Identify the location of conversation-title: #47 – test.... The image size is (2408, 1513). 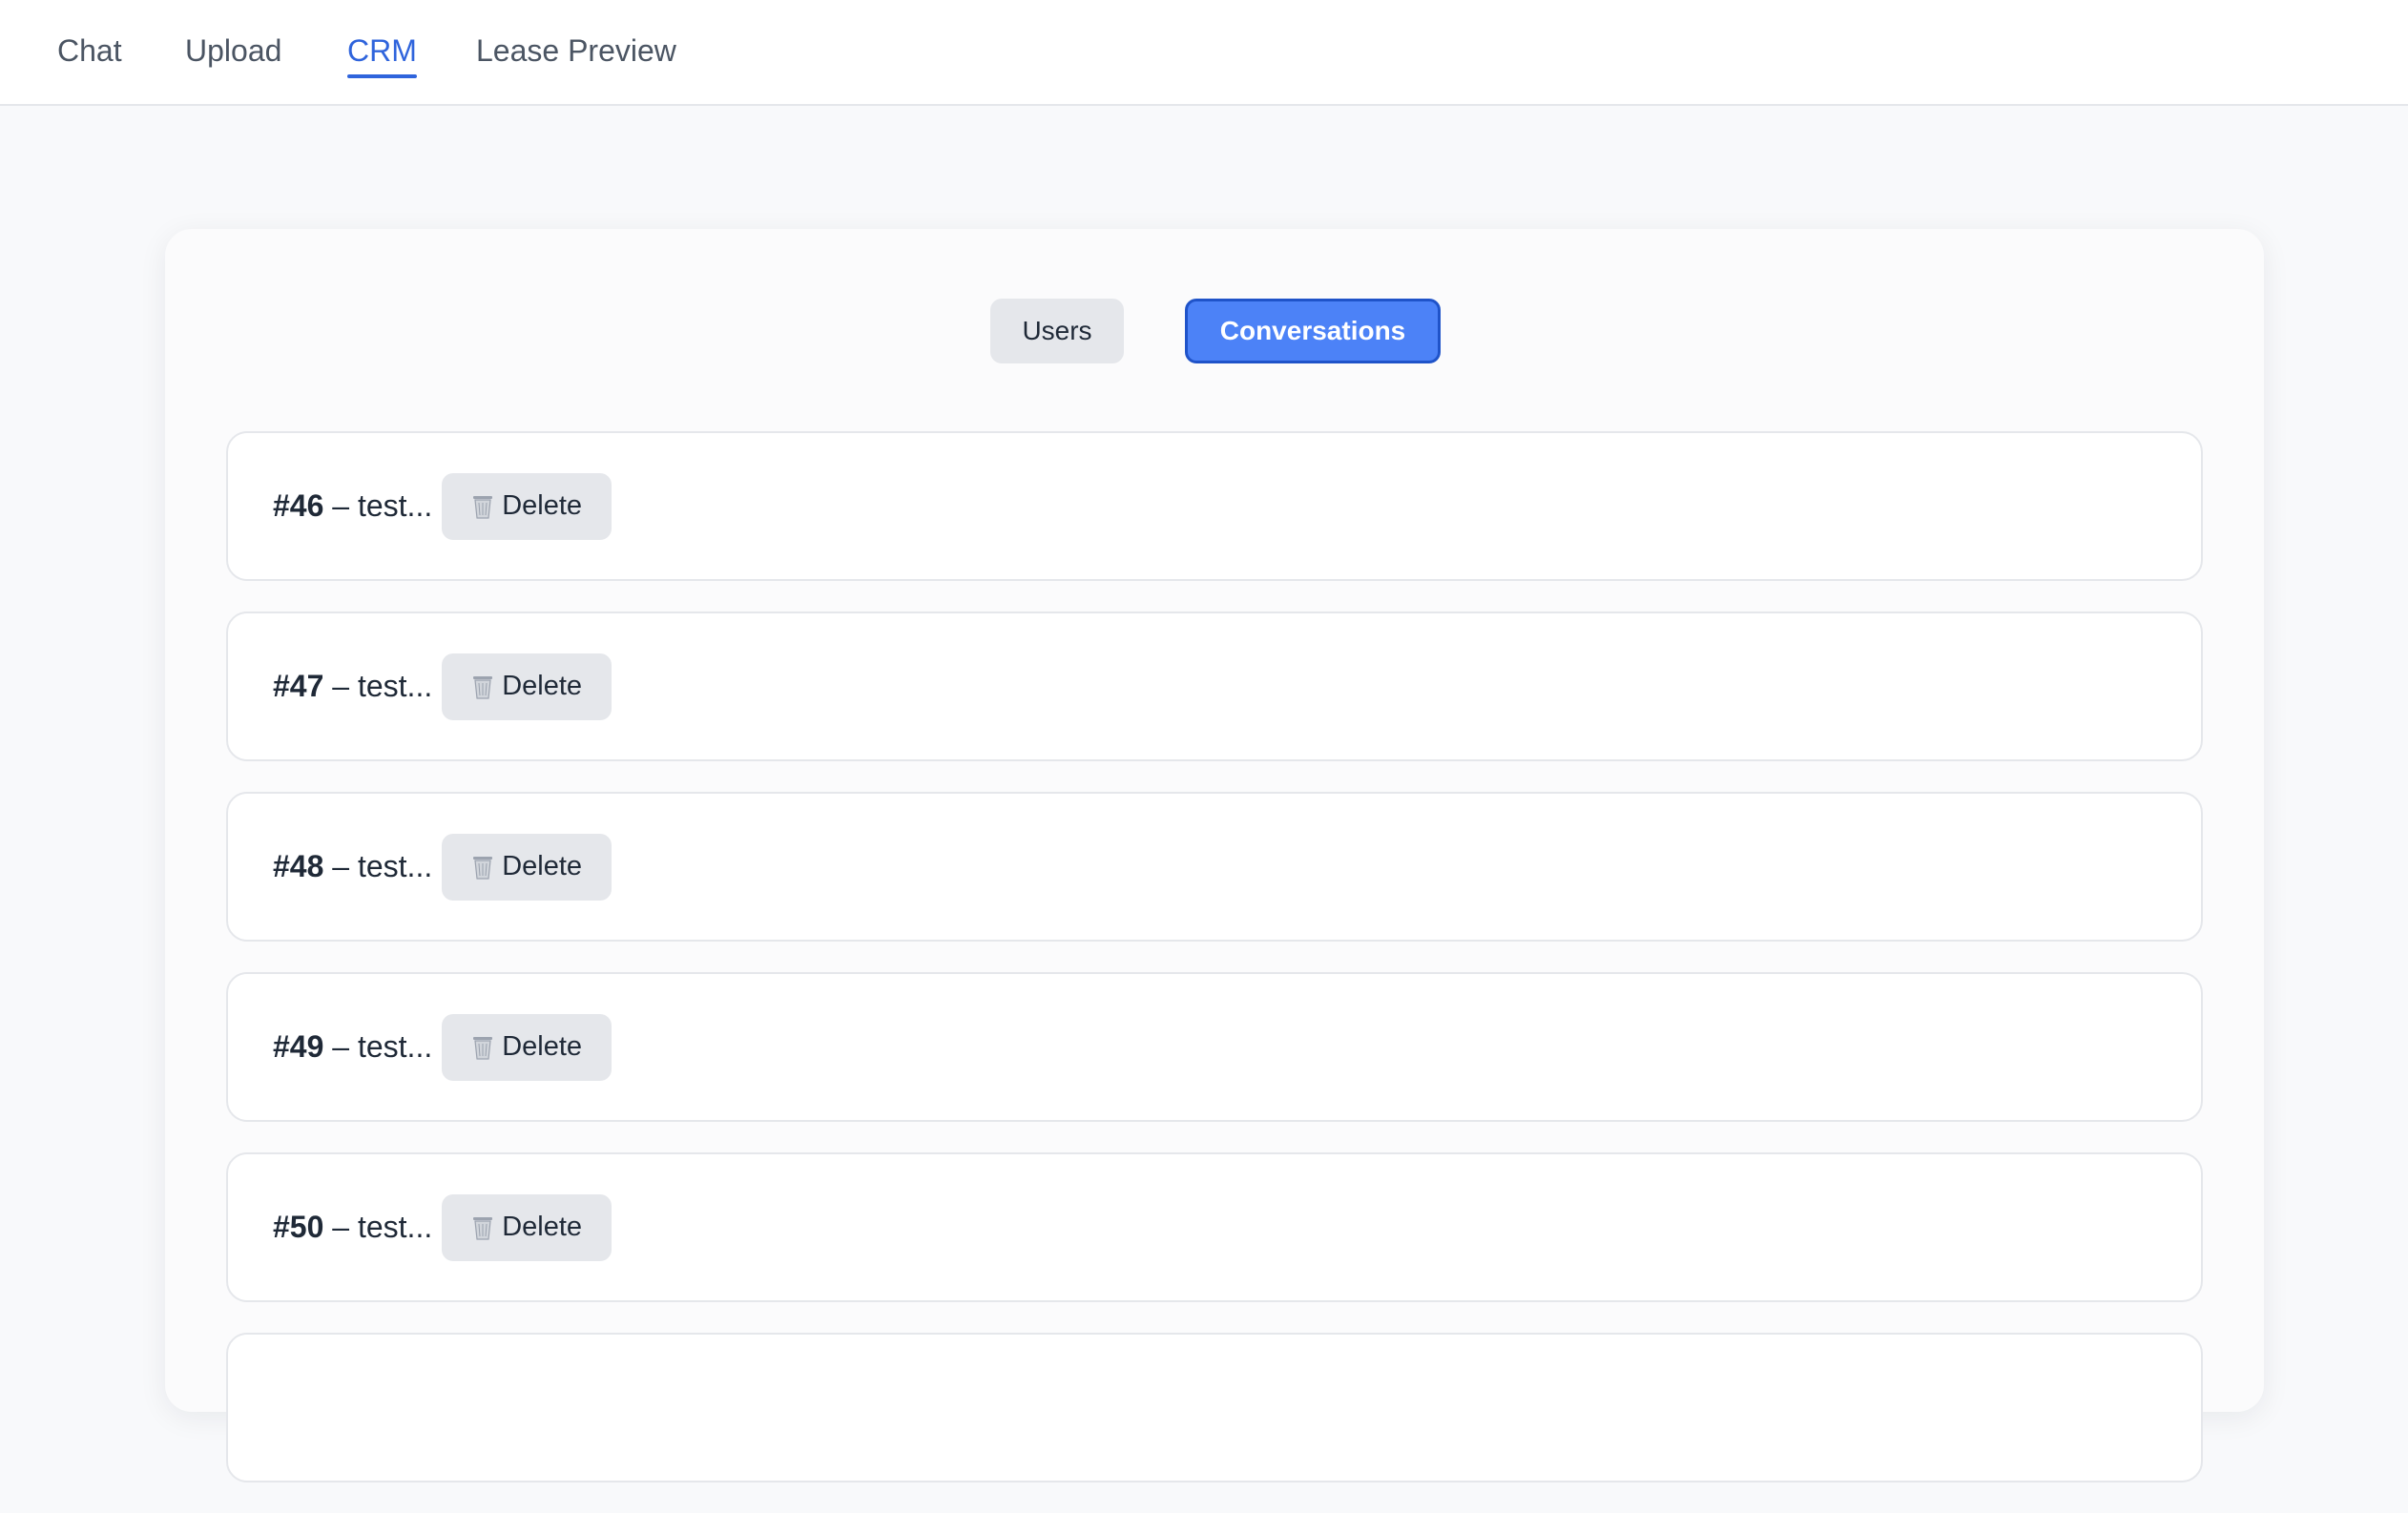
(352, 686).